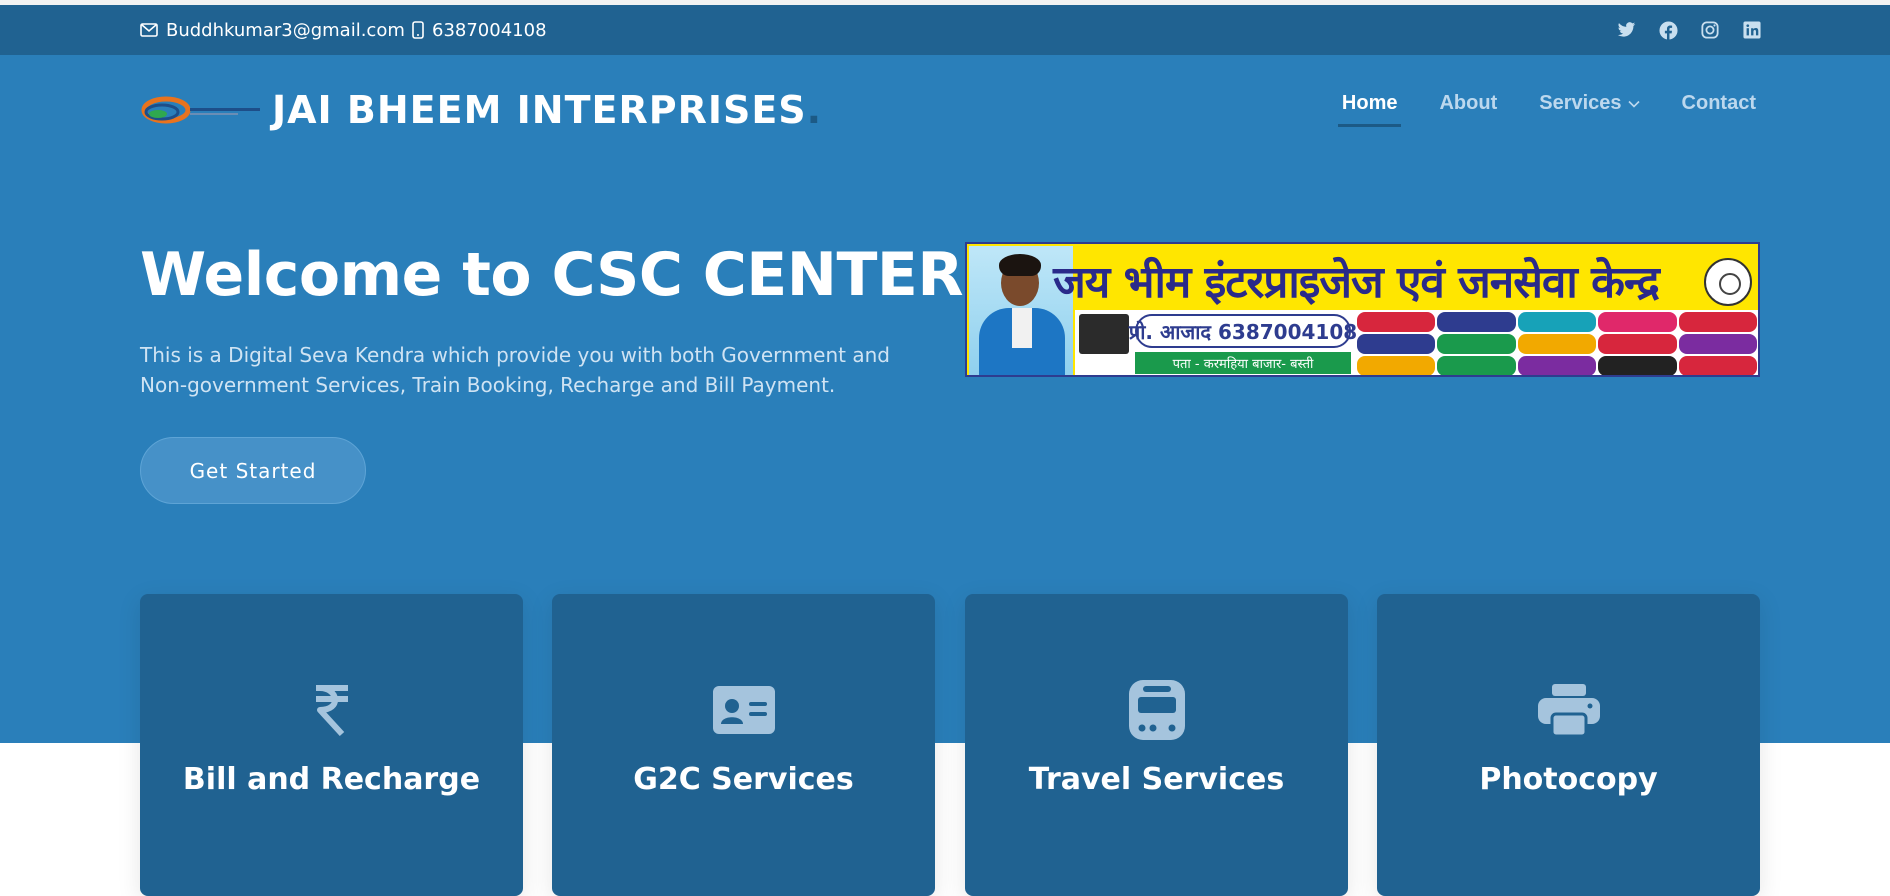 Image resolution: width=1890 pixels, height=896 pixels. What do you see at coordinates (1689, 30) in the screenshot?
I see `social-links` at bounding box center [1689, 30].